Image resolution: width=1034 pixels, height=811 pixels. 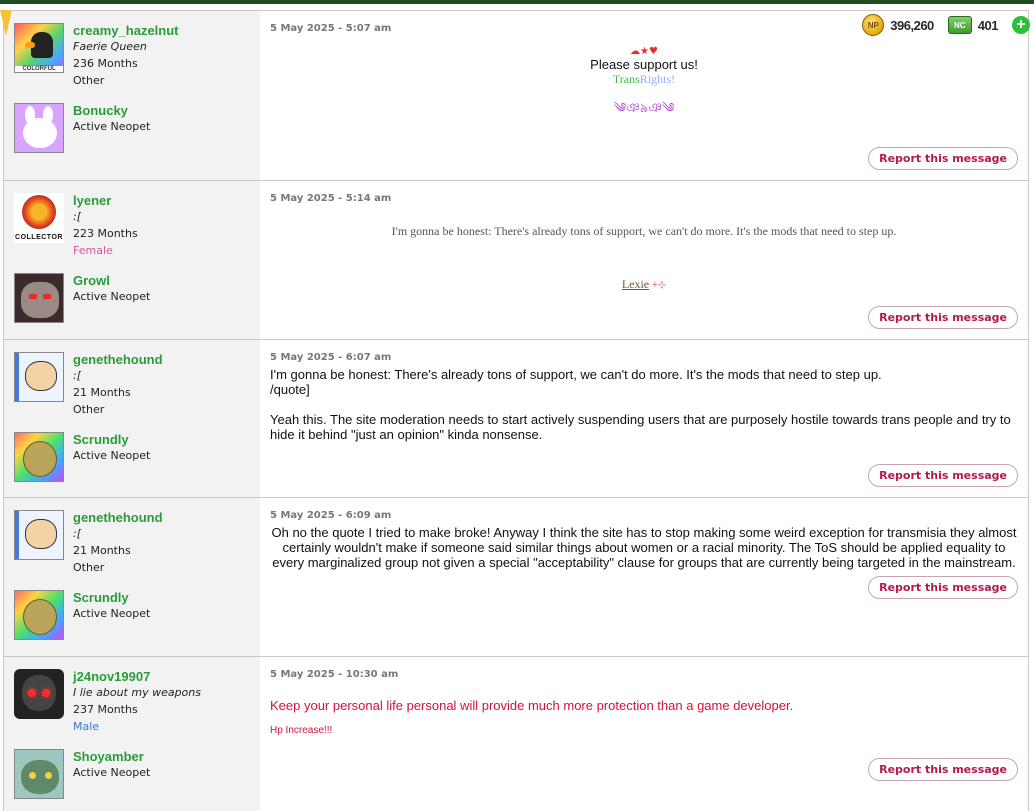 I want to click on top-nav-bar, so click(x=517, y=2).